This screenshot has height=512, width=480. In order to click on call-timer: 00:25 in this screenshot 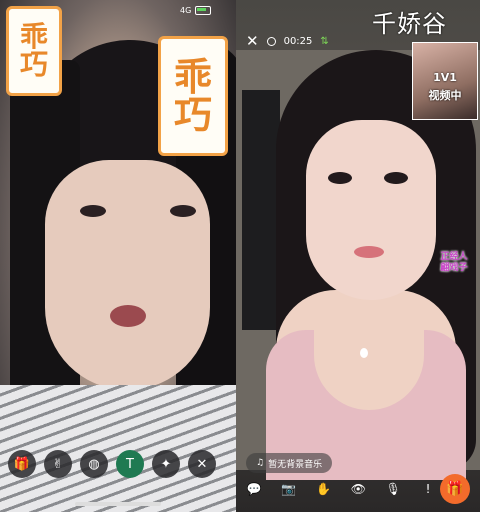, I will do `click(298, 41)`.